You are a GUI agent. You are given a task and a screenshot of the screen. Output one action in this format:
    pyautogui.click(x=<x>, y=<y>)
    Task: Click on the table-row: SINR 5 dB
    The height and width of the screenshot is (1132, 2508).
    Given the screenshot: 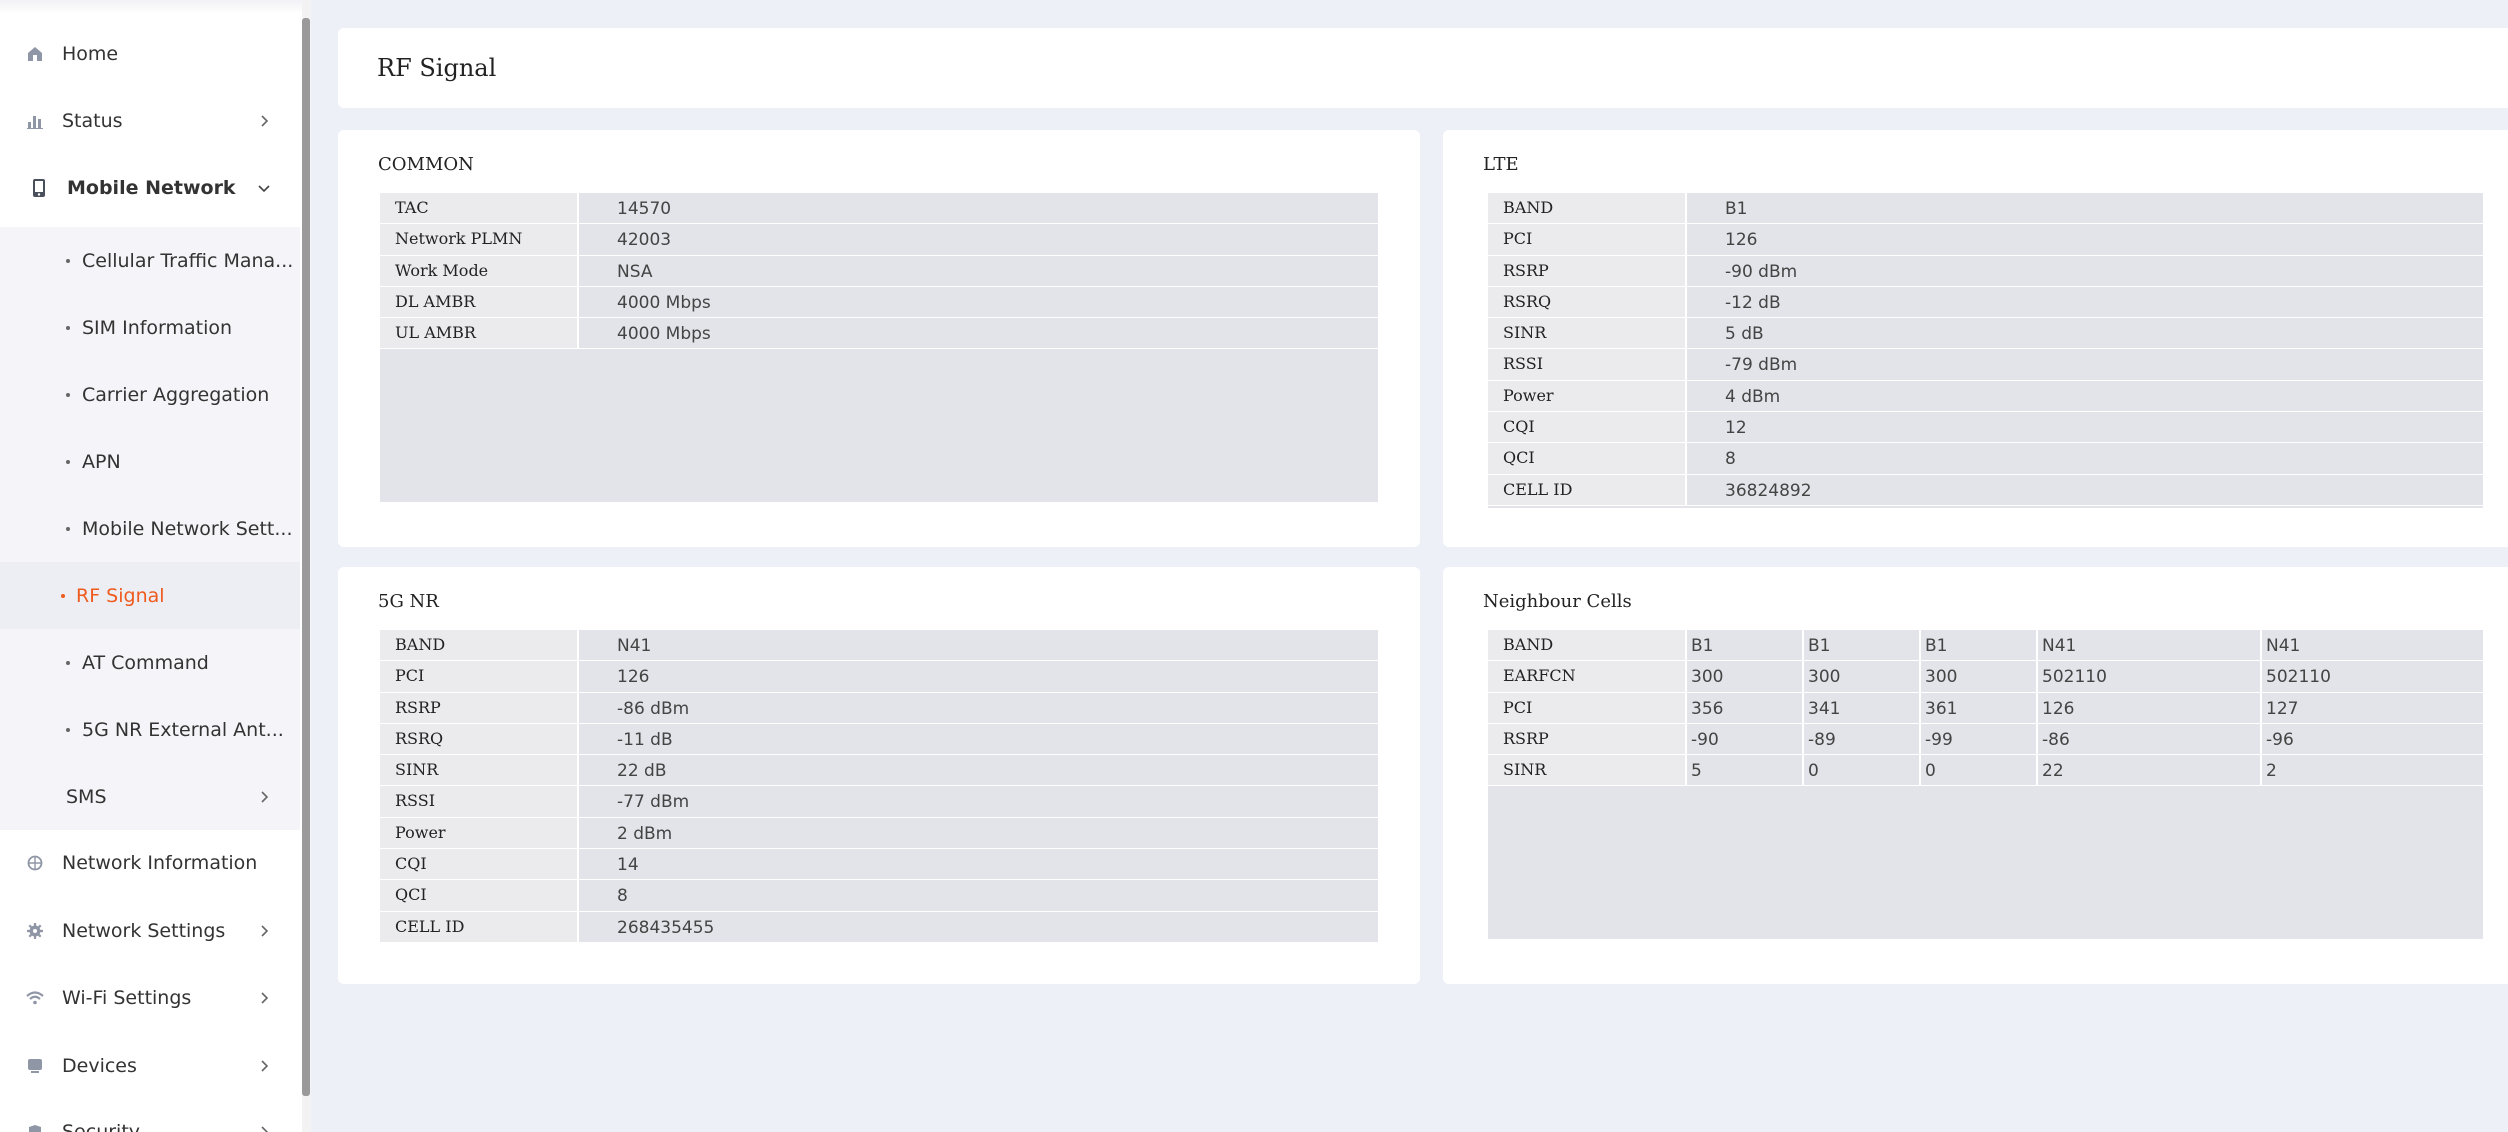 What is the action you would take?
    pyautogui.click(x=1985, y=334)
    